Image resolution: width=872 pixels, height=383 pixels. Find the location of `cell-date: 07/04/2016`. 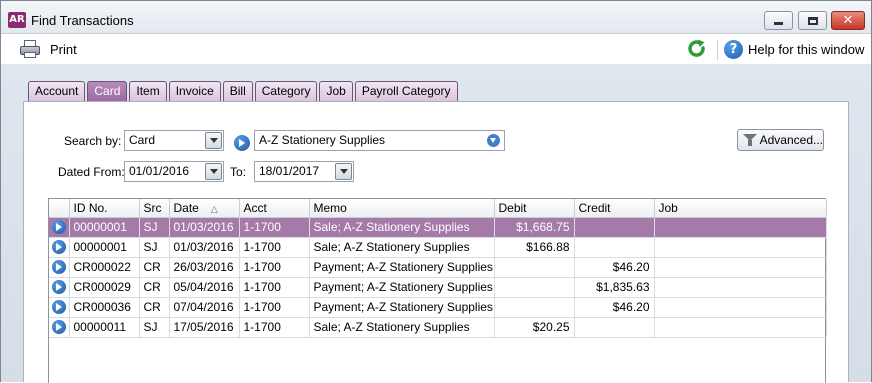

cell-date: 07/04/2016 is located at coordinates (204, 307).